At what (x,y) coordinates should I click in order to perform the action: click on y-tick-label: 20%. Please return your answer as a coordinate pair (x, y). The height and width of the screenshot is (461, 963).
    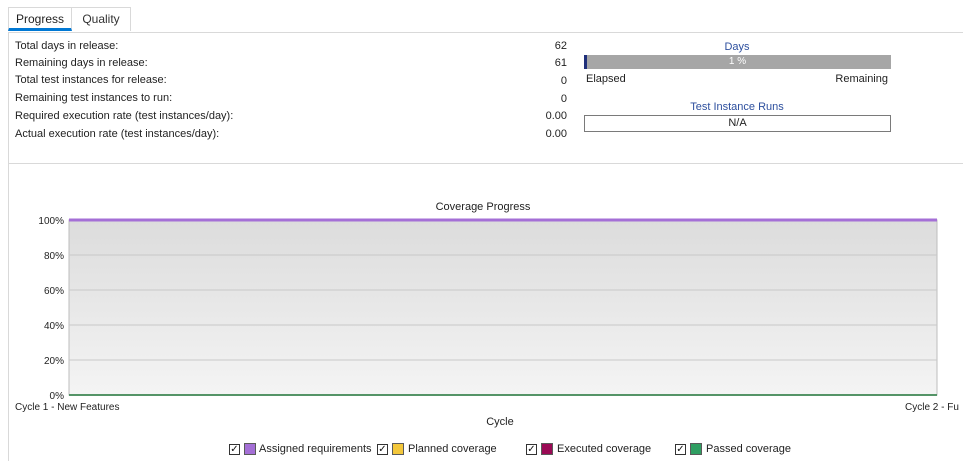
    Looking at the image, I should click on (54, 361).